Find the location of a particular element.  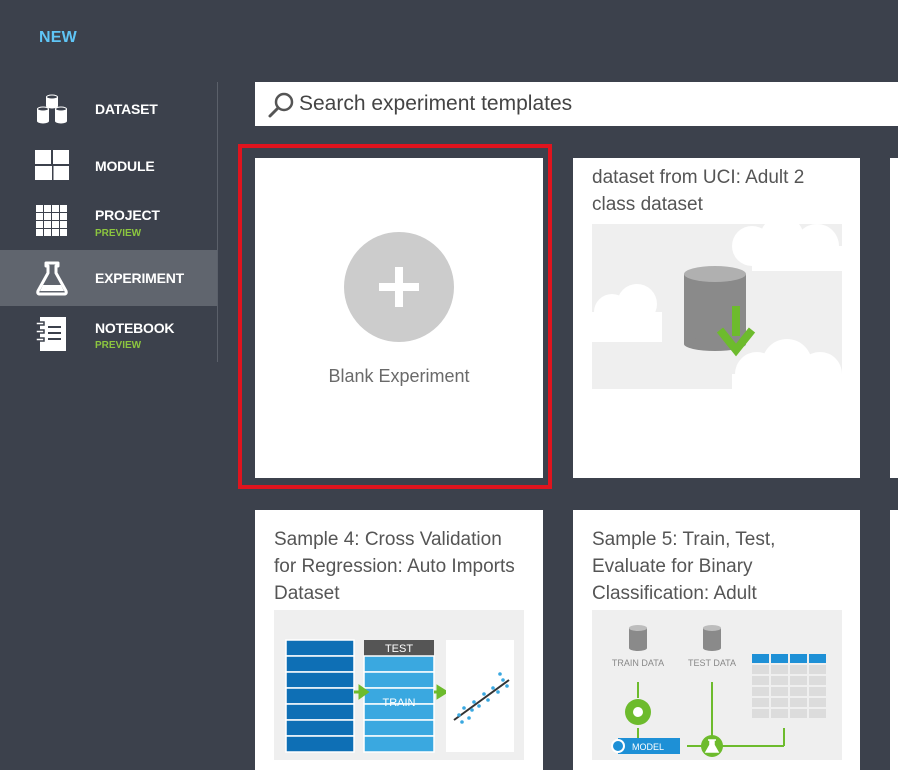

nav-label-project: PROJECT is located at coordinates (127, 215).